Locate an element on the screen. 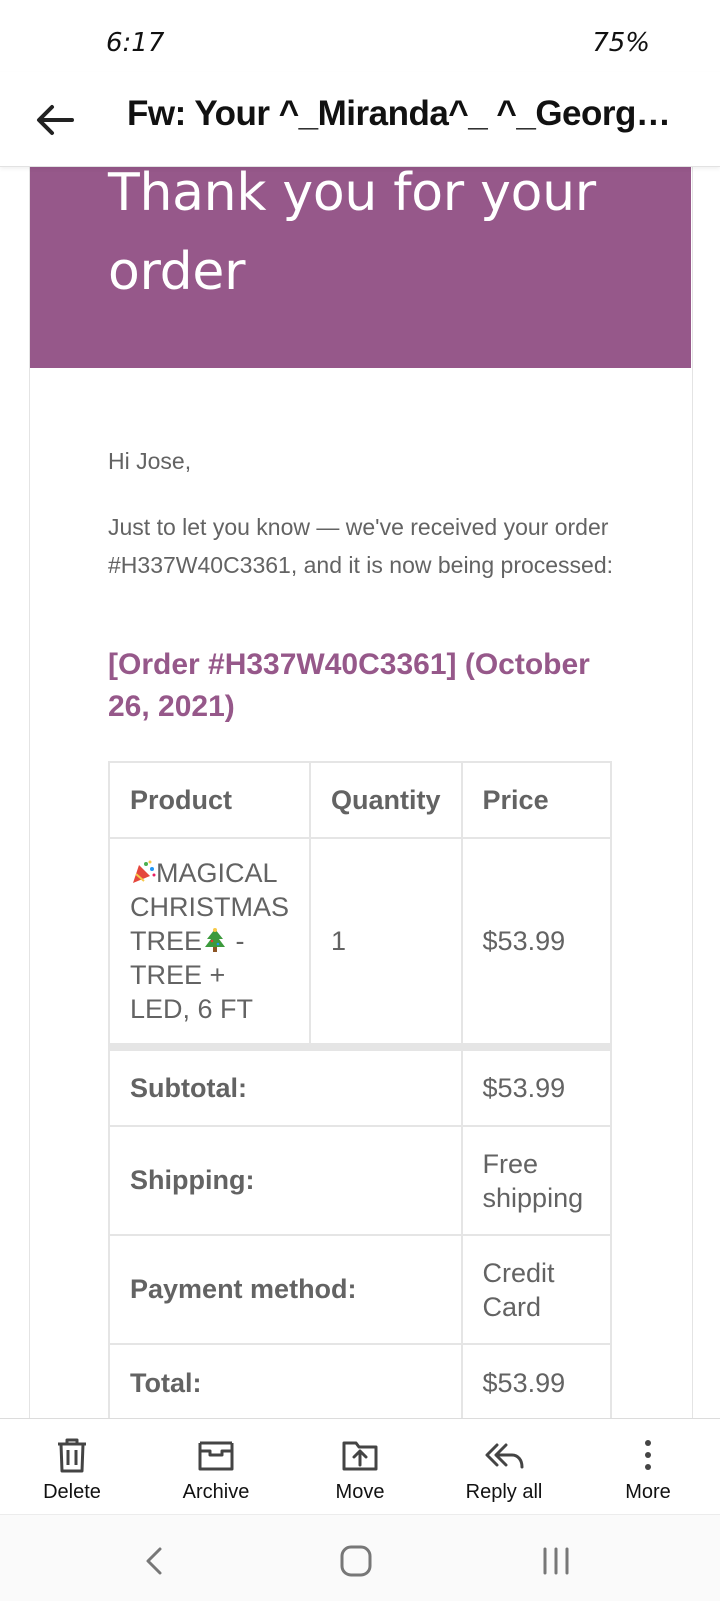 Image resolution: width=720 pixels, height=1601 pixels. email-action-bar: Delete Archive Move Reply all More is located at coordinates (360, 1466).